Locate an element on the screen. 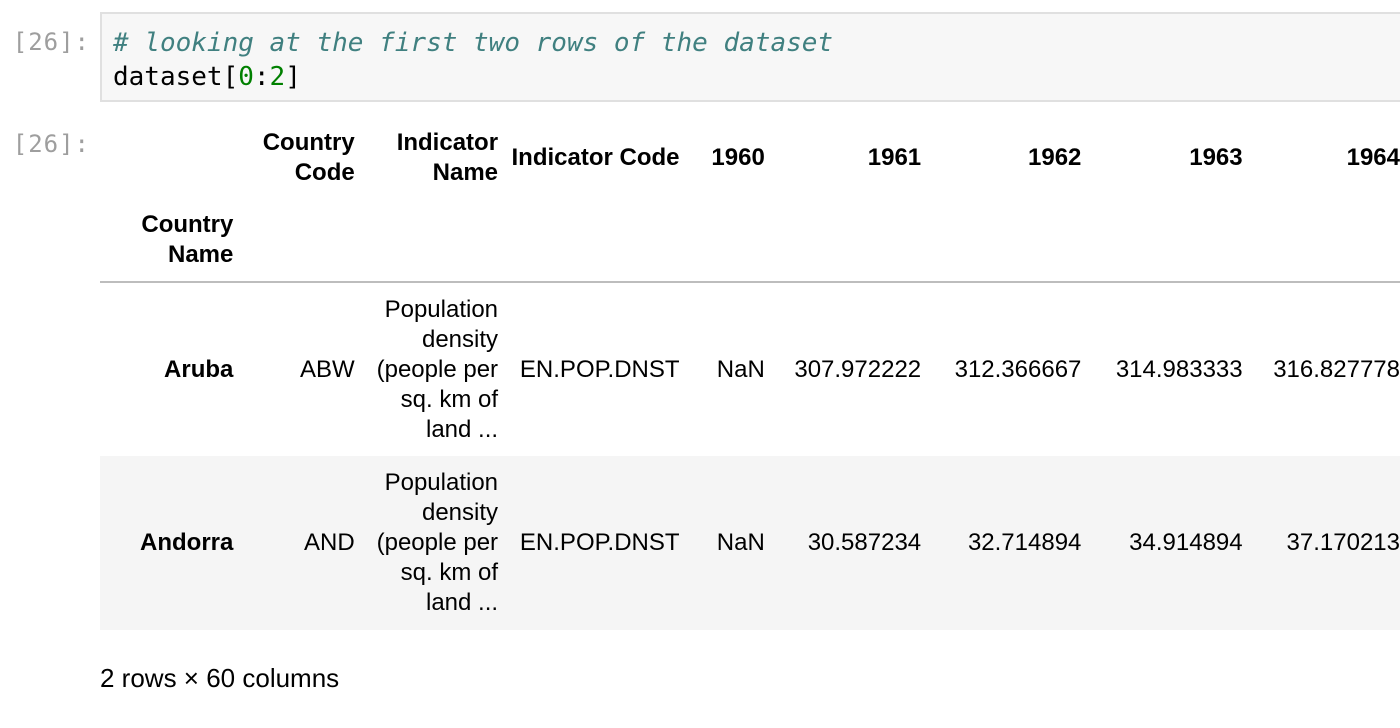  header-corner is located at coordinates (166, 158).